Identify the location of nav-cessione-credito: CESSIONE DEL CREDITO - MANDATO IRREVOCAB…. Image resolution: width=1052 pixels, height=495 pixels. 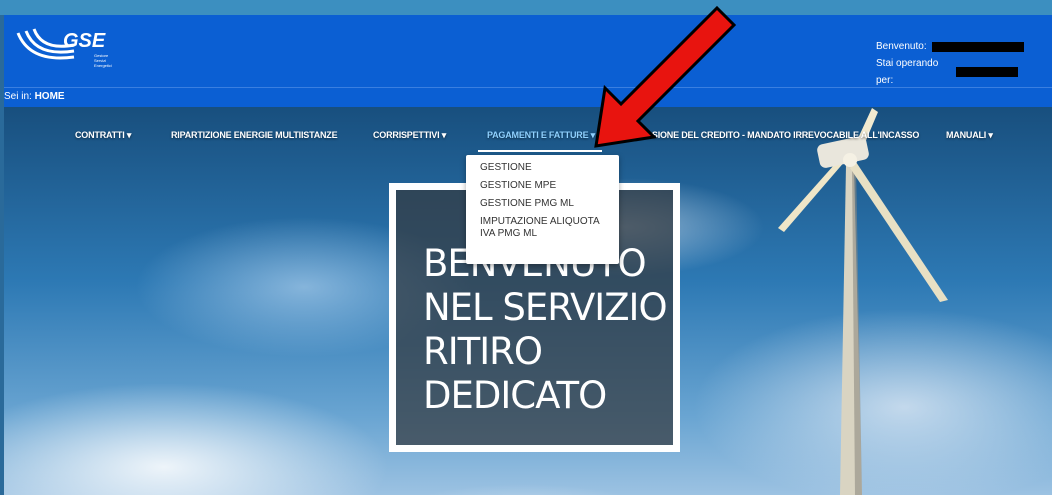
(776, 135).